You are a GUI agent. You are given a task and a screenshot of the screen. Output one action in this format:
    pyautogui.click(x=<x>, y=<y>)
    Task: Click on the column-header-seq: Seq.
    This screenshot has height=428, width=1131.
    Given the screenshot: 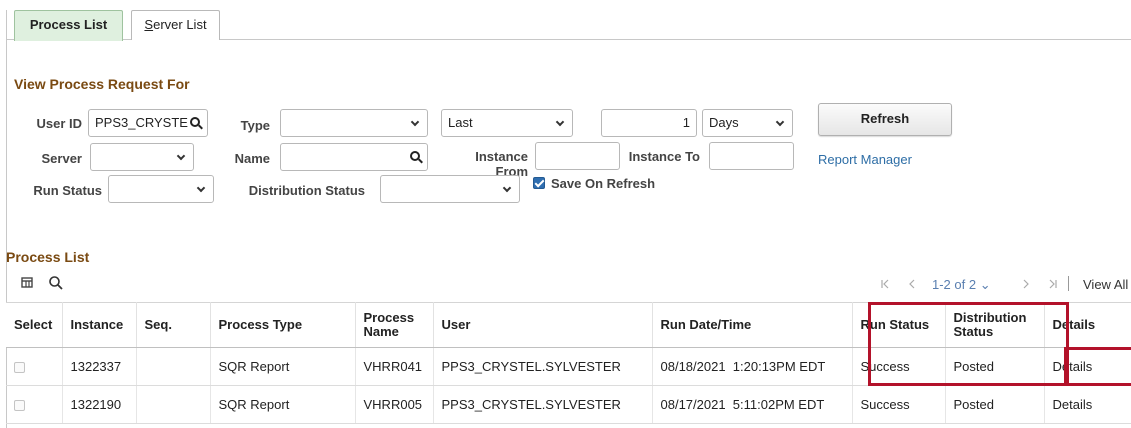 What is the action you would take?
    pyautogui.click(x=173, y=325)
    